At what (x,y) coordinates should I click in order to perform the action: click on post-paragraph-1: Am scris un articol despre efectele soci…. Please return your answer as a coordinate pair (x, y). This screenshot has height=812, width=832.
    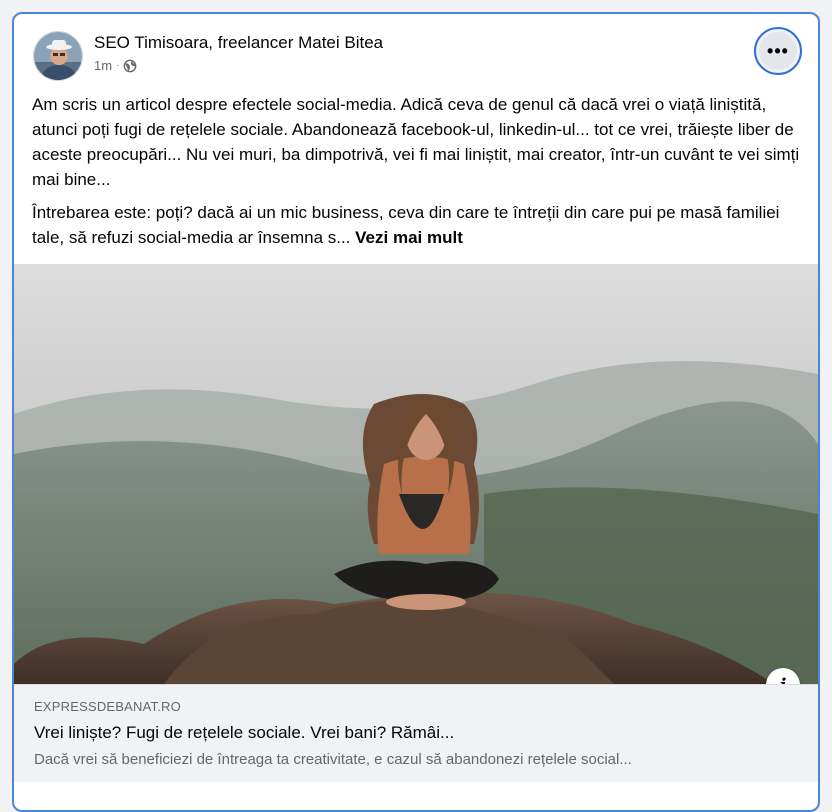
    Looking at the image, I should click on (416, 142).